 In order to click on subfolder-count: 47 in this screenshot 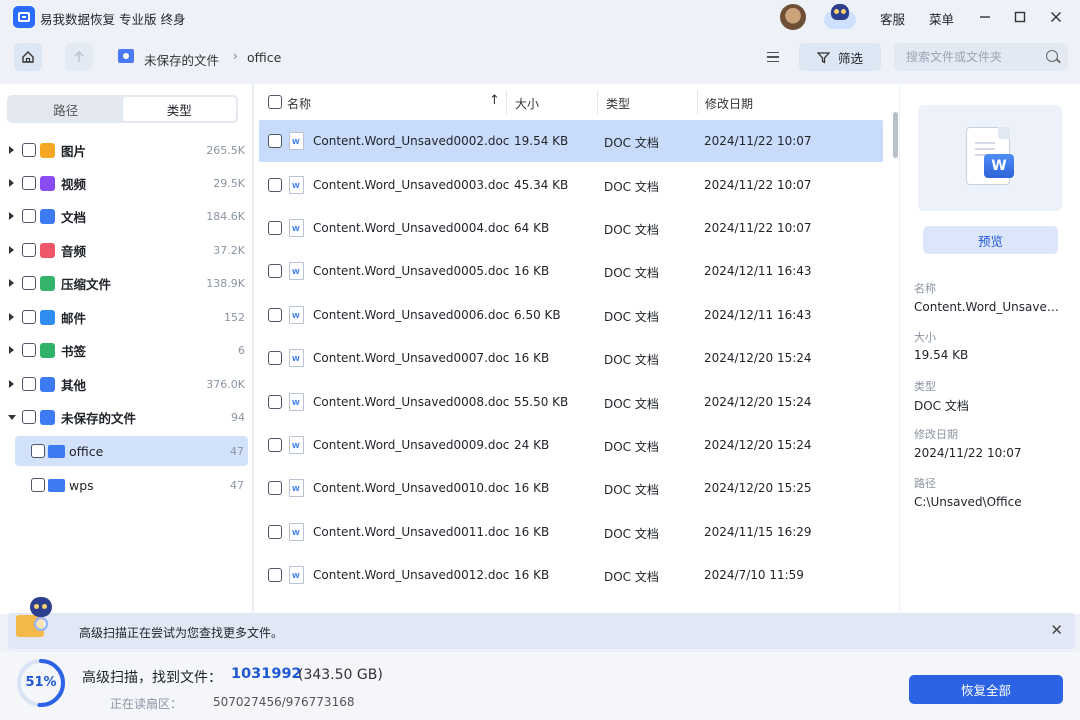, I will do `click(237, 485)`.